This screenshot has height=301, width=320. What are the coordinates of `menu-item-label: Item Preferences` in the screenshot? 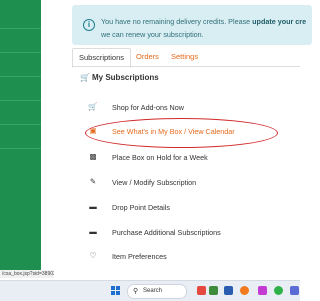 It's located at (139, 256).